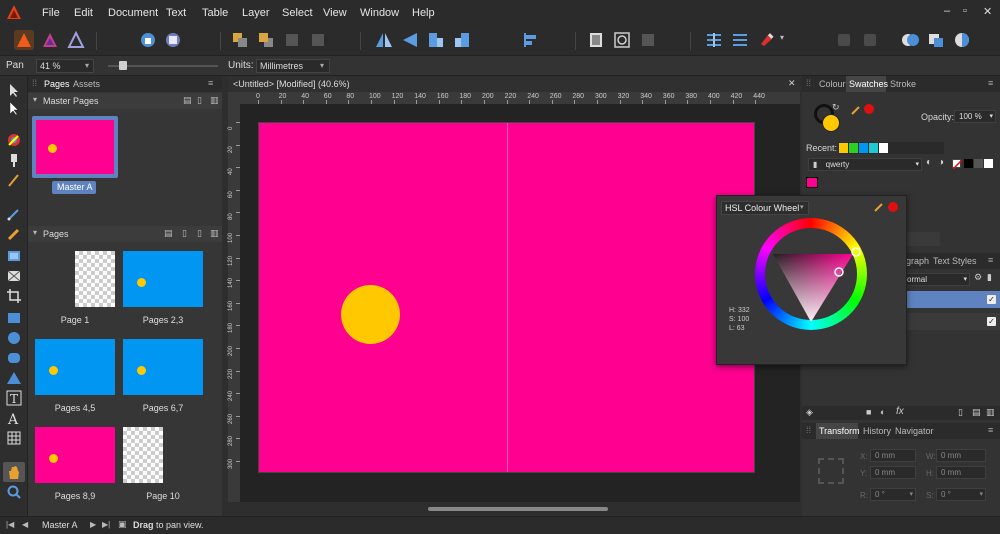 The height and width of the screenshot is (534, 1000). I want to click on ellipse-tool-icon, so click(14, 338).